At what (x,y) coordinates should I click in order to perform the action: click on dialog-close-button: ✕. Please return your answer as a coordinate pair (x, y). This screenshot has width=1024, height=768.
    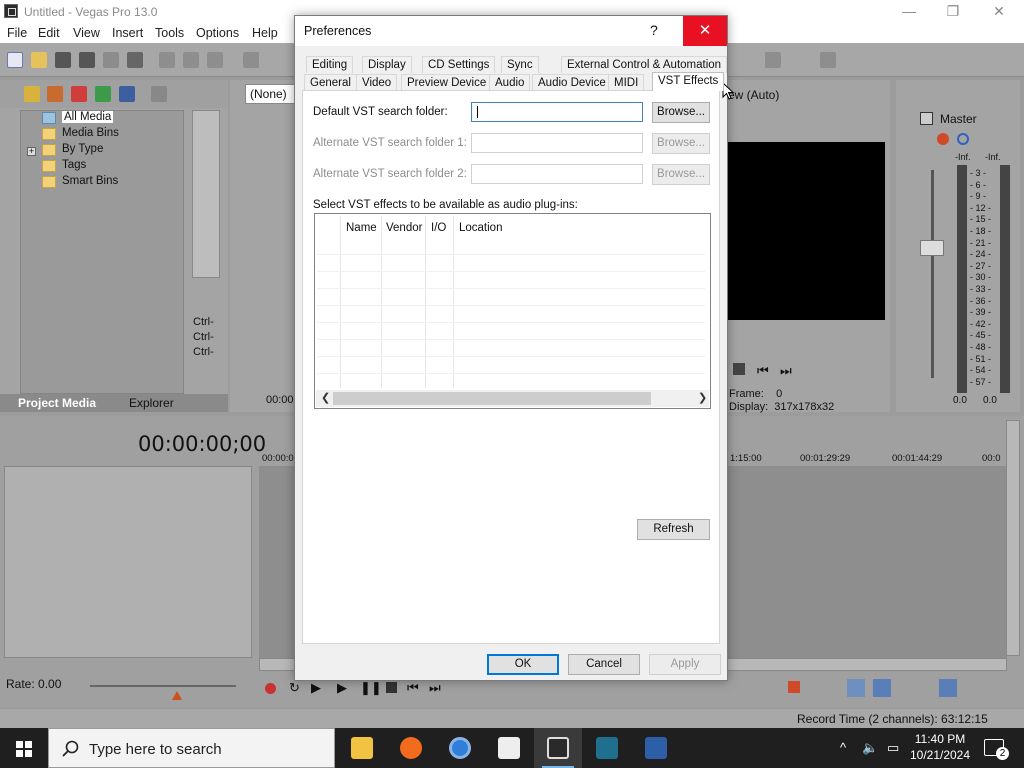
    Looking at the image, I should click on (705, 31).